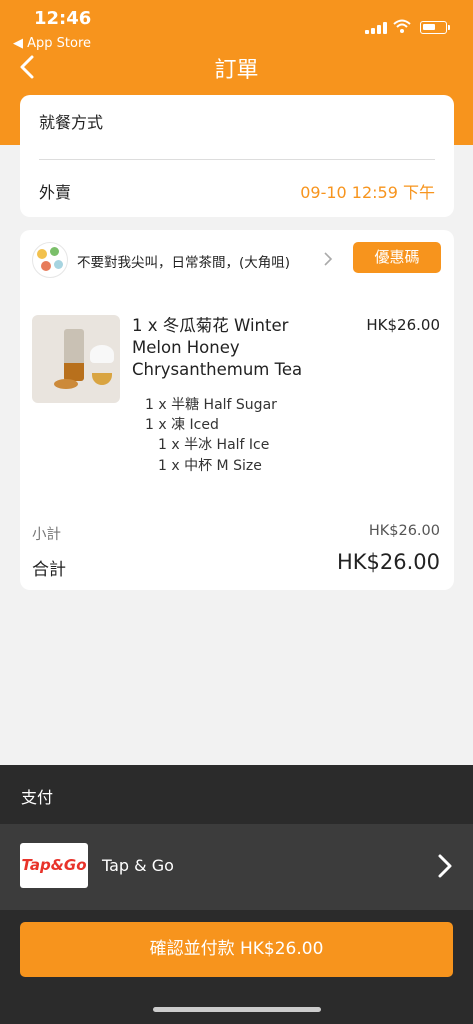 The image size is (473, 1024). Describe the element at coordinates (52, 43) in the screenshot. I see `back-to-app-store-link: ◀ App Store` at that location.